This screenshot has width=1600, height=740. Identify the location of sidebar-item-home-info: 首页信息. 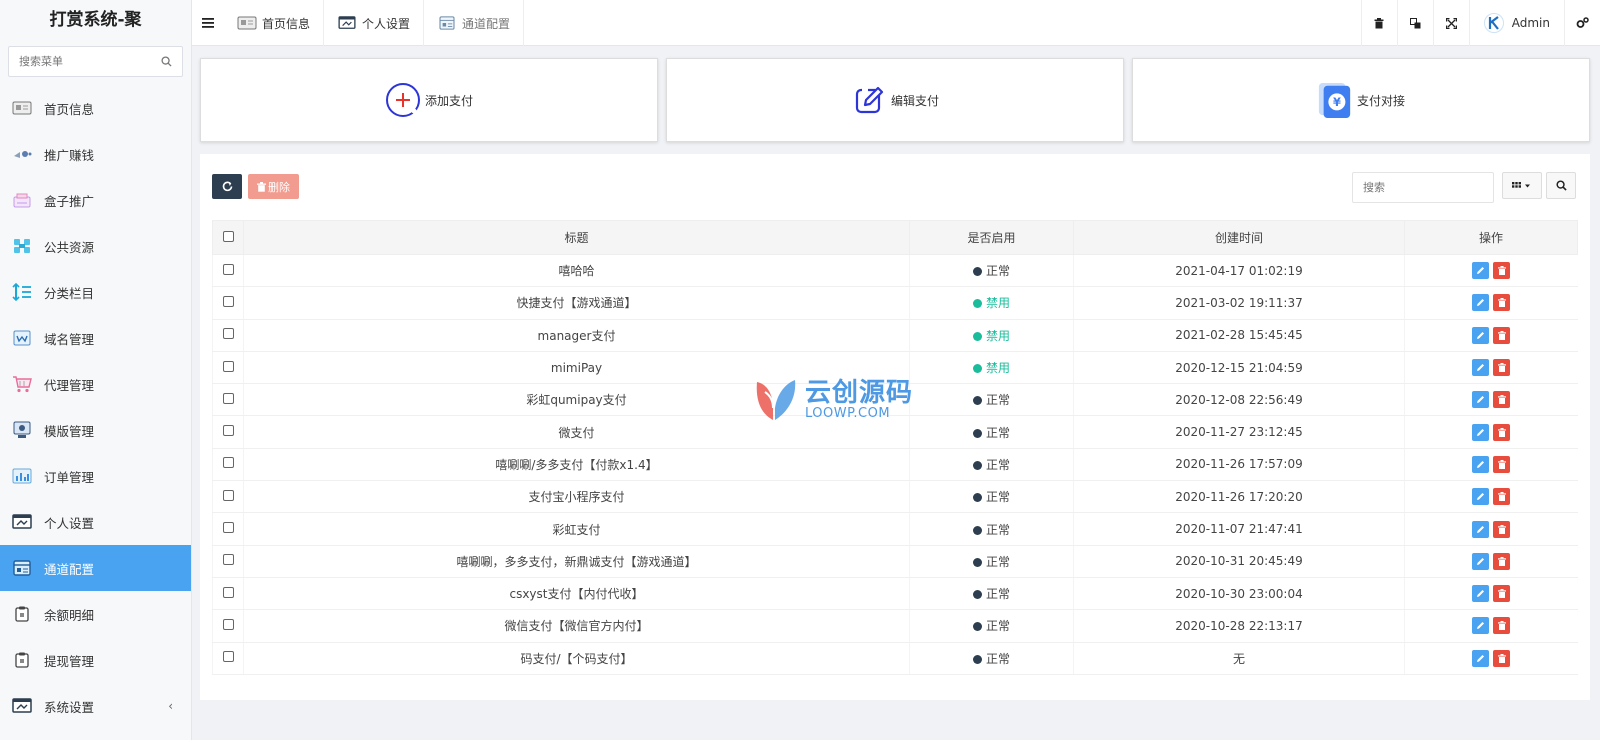
(95, 108).